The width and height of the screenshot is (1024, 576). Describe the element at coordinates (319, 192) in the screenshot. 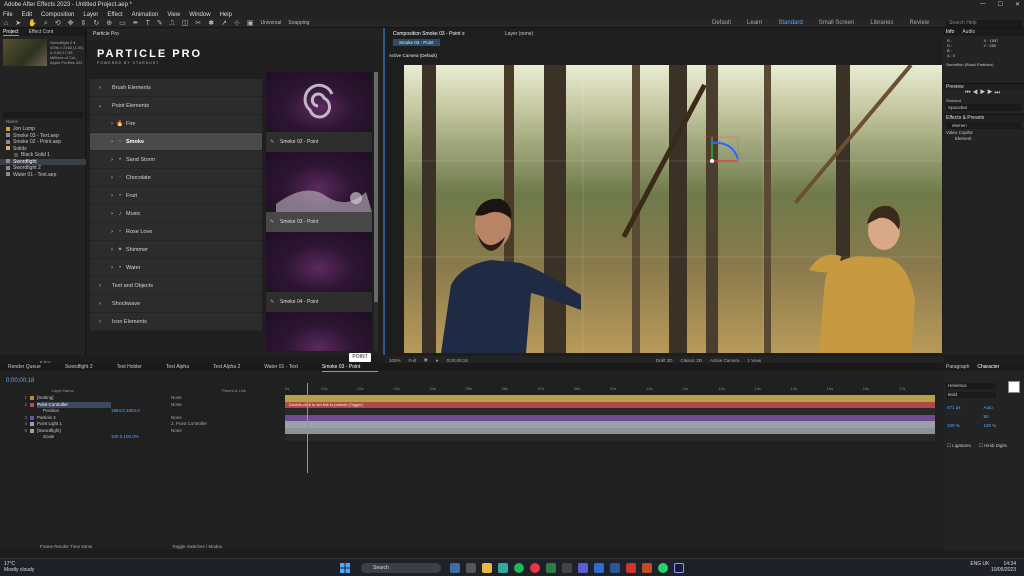

I see `preset-tile: ✎ Smoke 03 - Point` at that location.